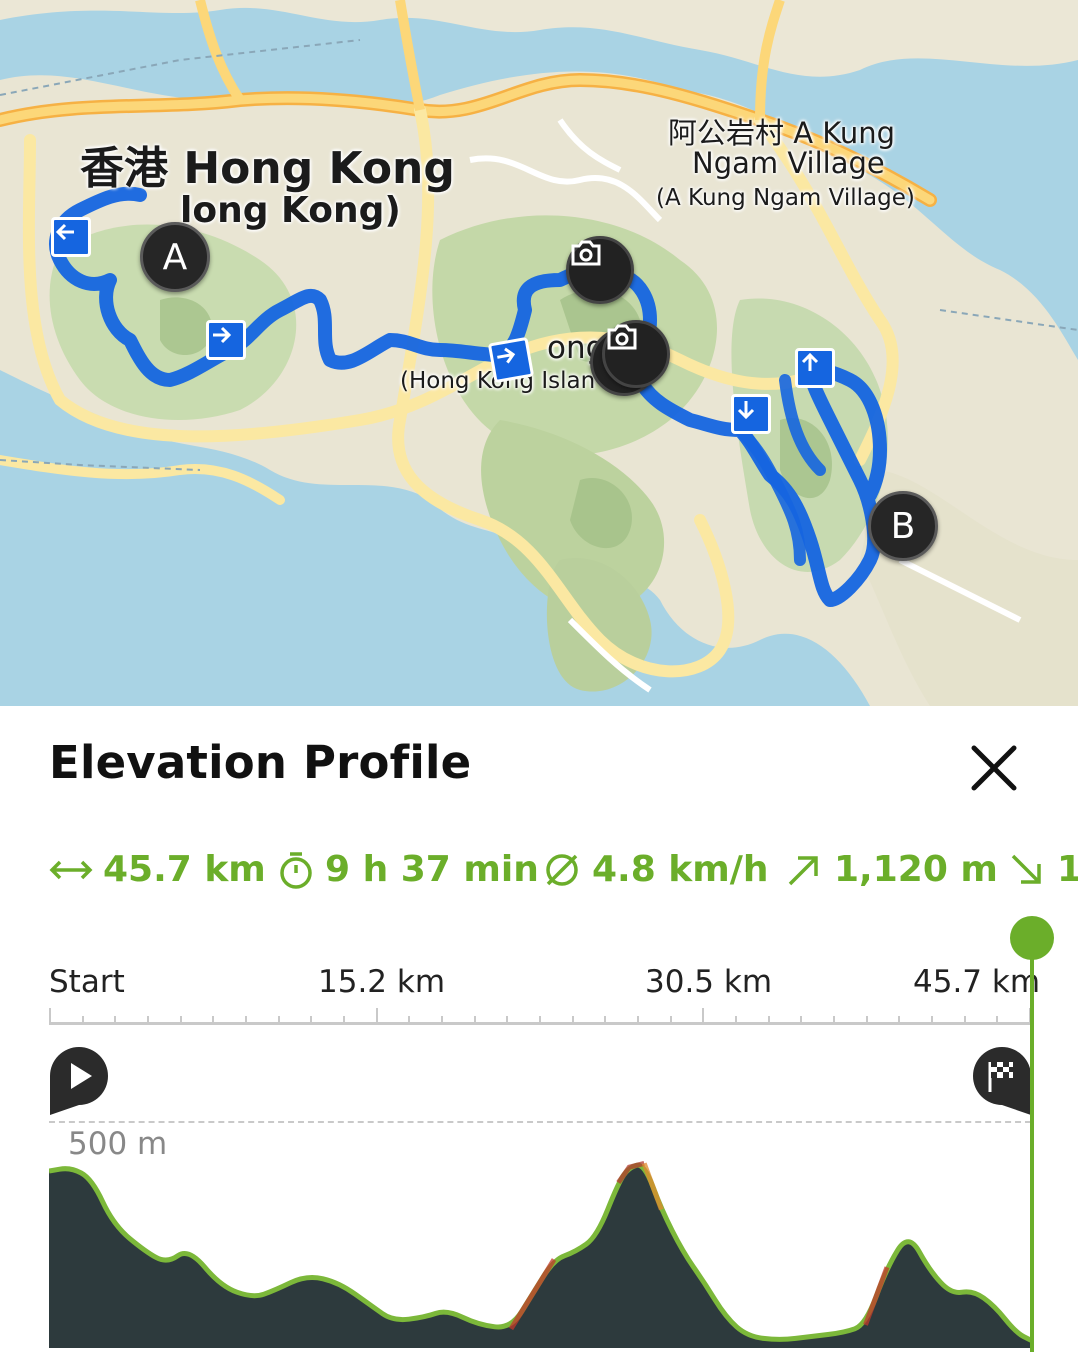  I want to click on route-start-marker, so click(79, 1083).